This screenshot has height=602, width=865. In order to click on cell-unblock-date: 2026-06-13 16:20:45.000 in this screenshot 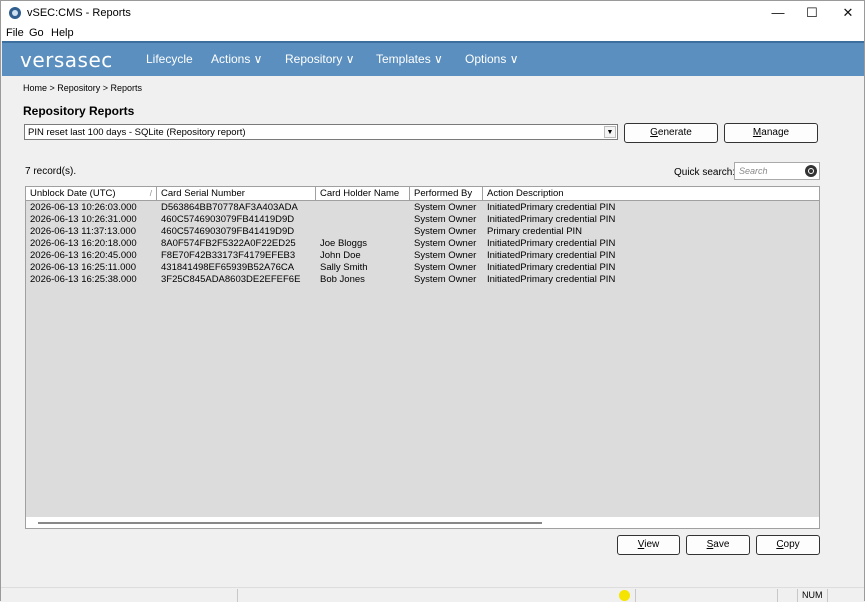, I will do `click(83, 255)`.